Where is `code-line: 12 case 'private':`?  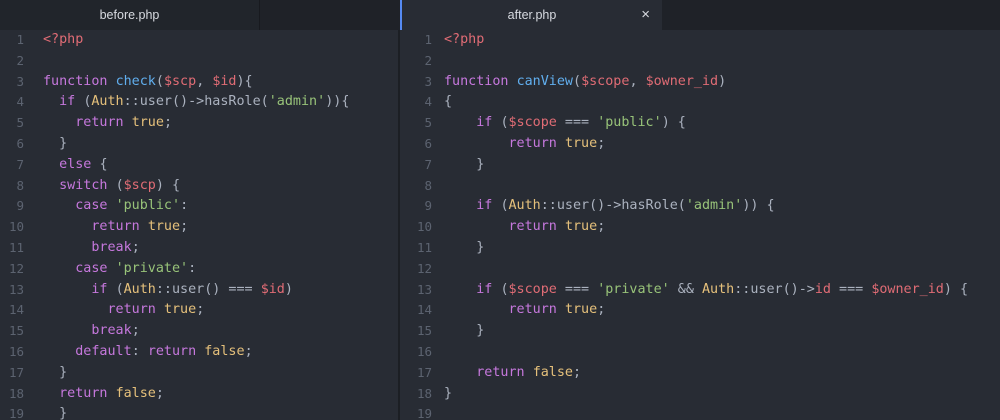 code-line: 12 case 'private': is located at coordinates (199, 269).